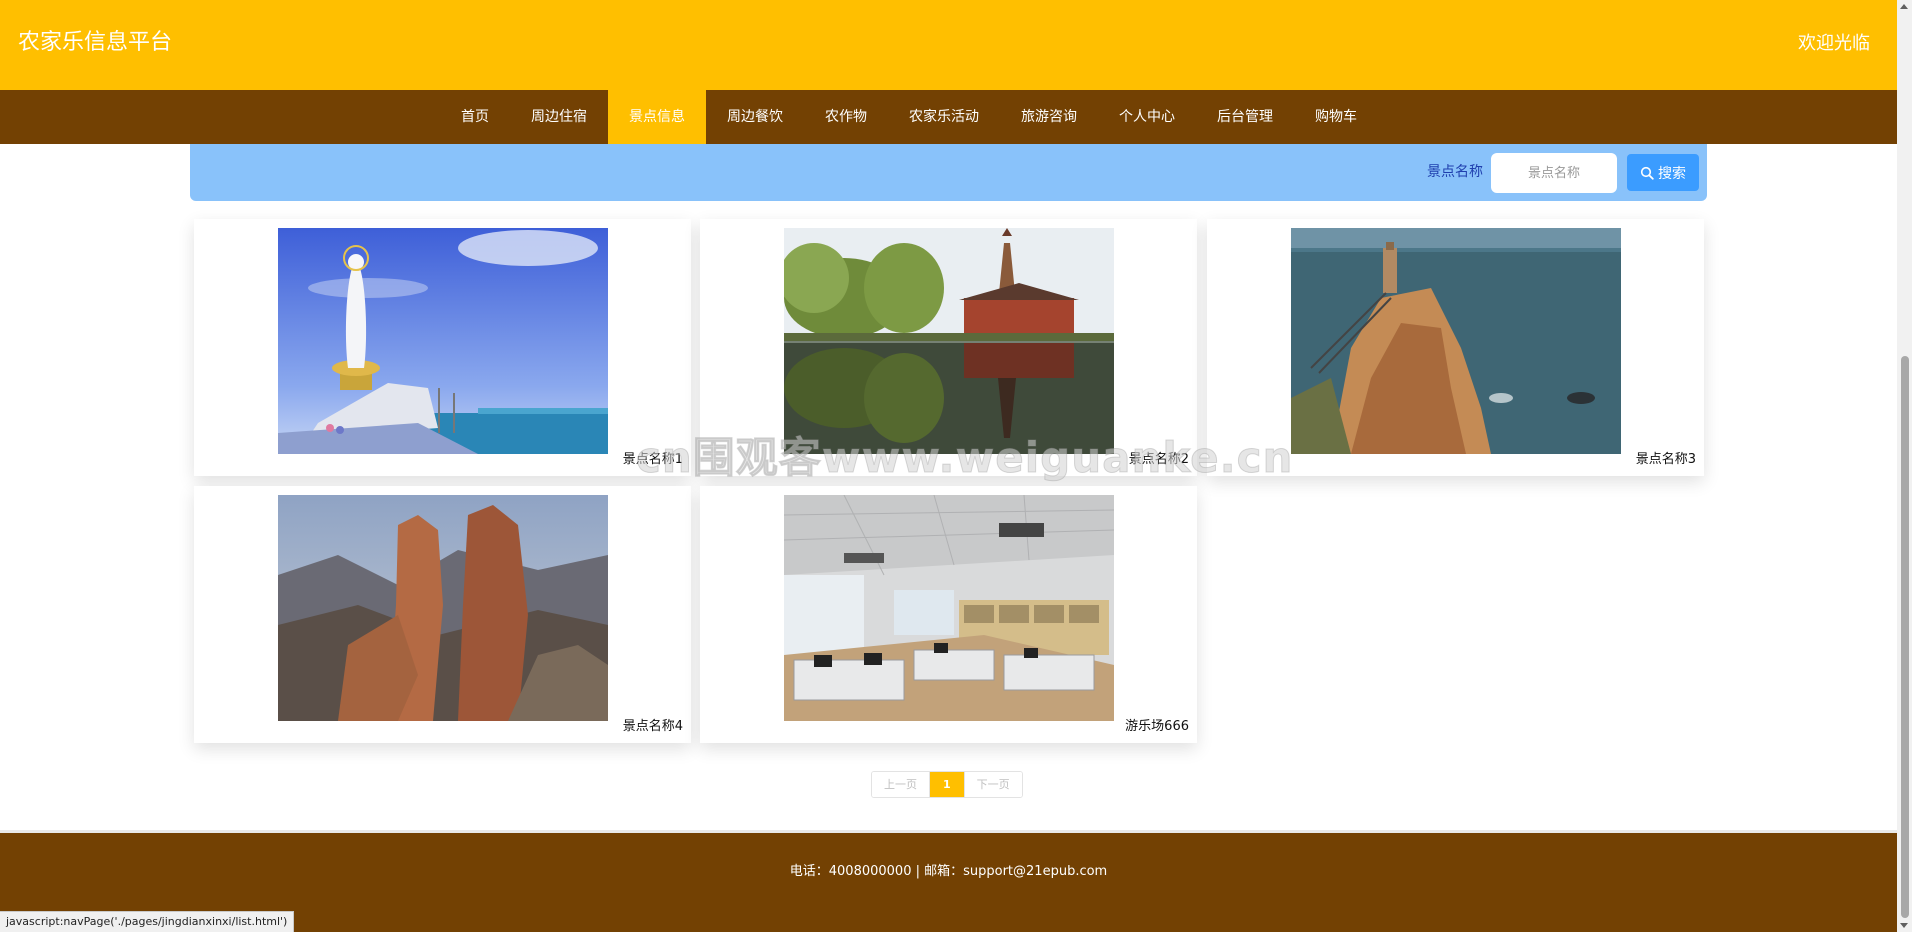  Describe the element at coordinates (846, 117) in the screenshot. I see `nav-item-crops: 农作物` at that location.